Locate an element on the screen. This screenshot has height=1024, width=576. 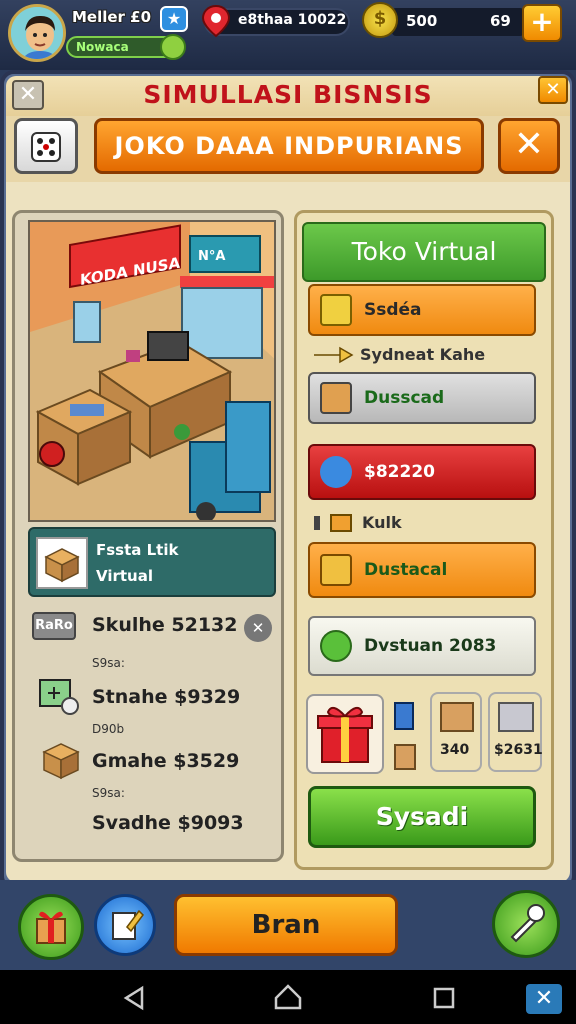
shop-scene-image: KODA NUSA N°A is located at coordinates (152, 371).